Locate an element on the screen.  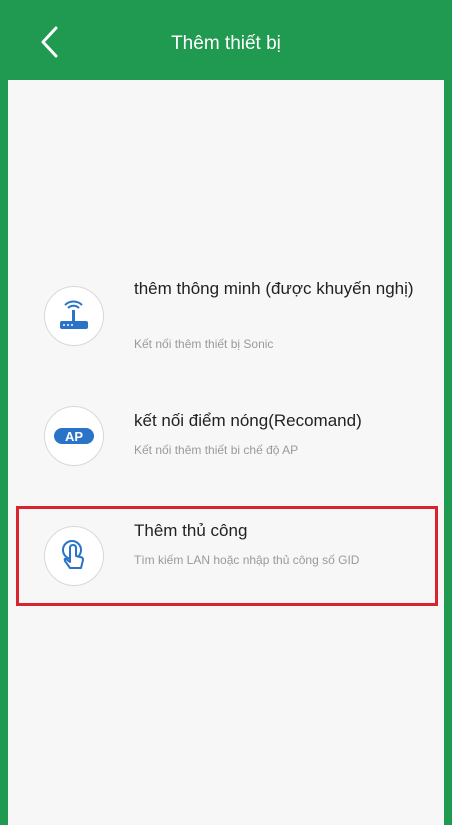
option-hotspot-subtitle: Kết nối thêm thiết bi chế độ AP is located at coordinates (216, 450).